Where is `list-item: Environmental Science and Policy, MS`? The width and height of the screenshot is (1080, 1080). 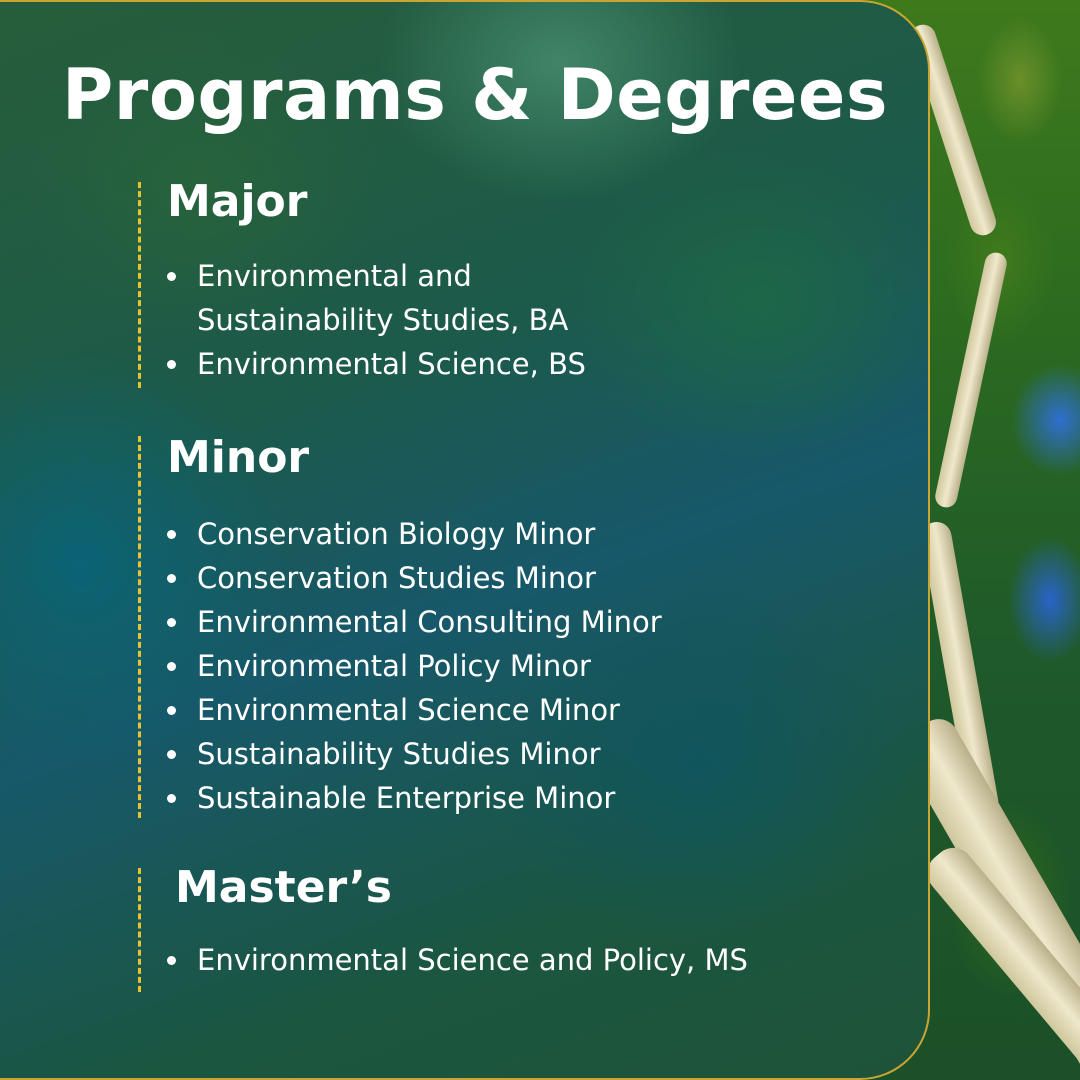 list-item: Environmental Science and Policy, MS is located at coordinates (457, 960).